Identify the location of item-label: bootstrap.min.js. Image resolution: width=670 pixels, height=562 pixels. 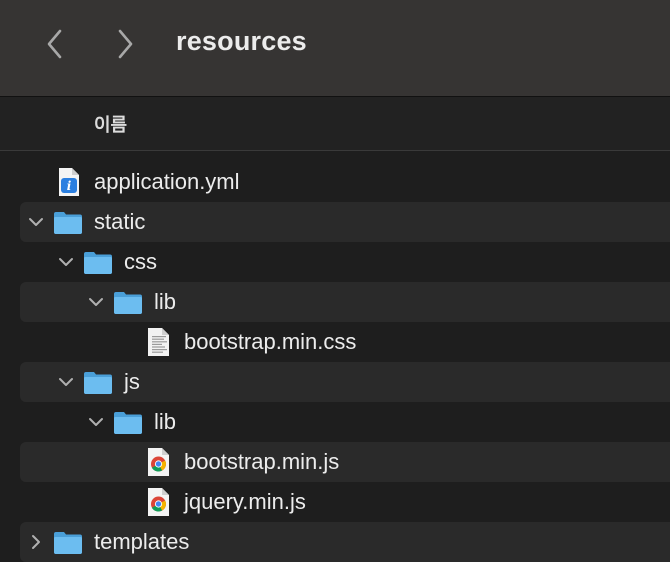
(262, 461).